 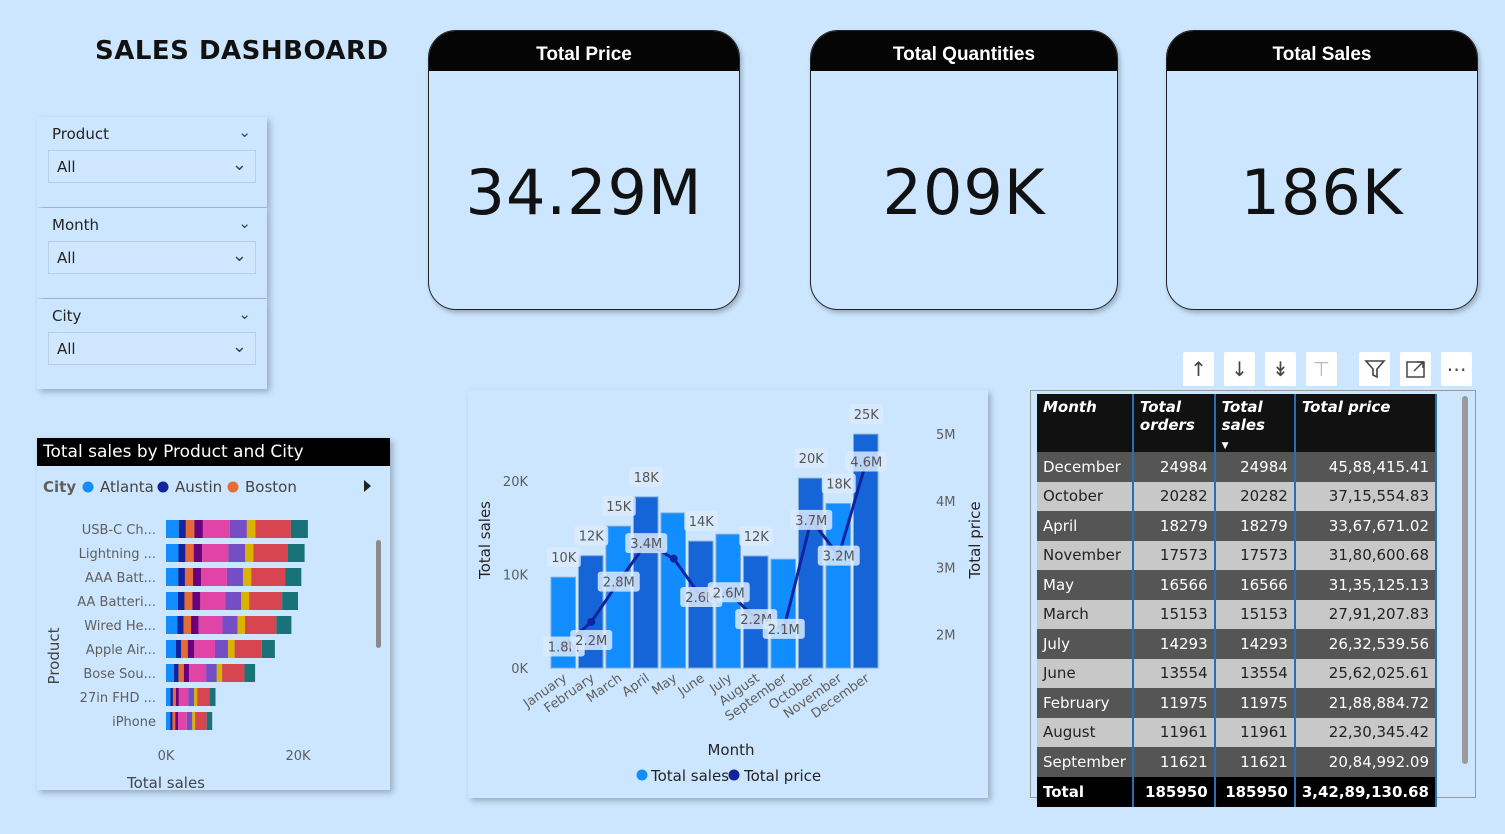 What do you see at coordinates (1255, 423) in the screenshot?
I see `column-header-total-sales: Total sales ▼` at bounding box center [1255, 423].